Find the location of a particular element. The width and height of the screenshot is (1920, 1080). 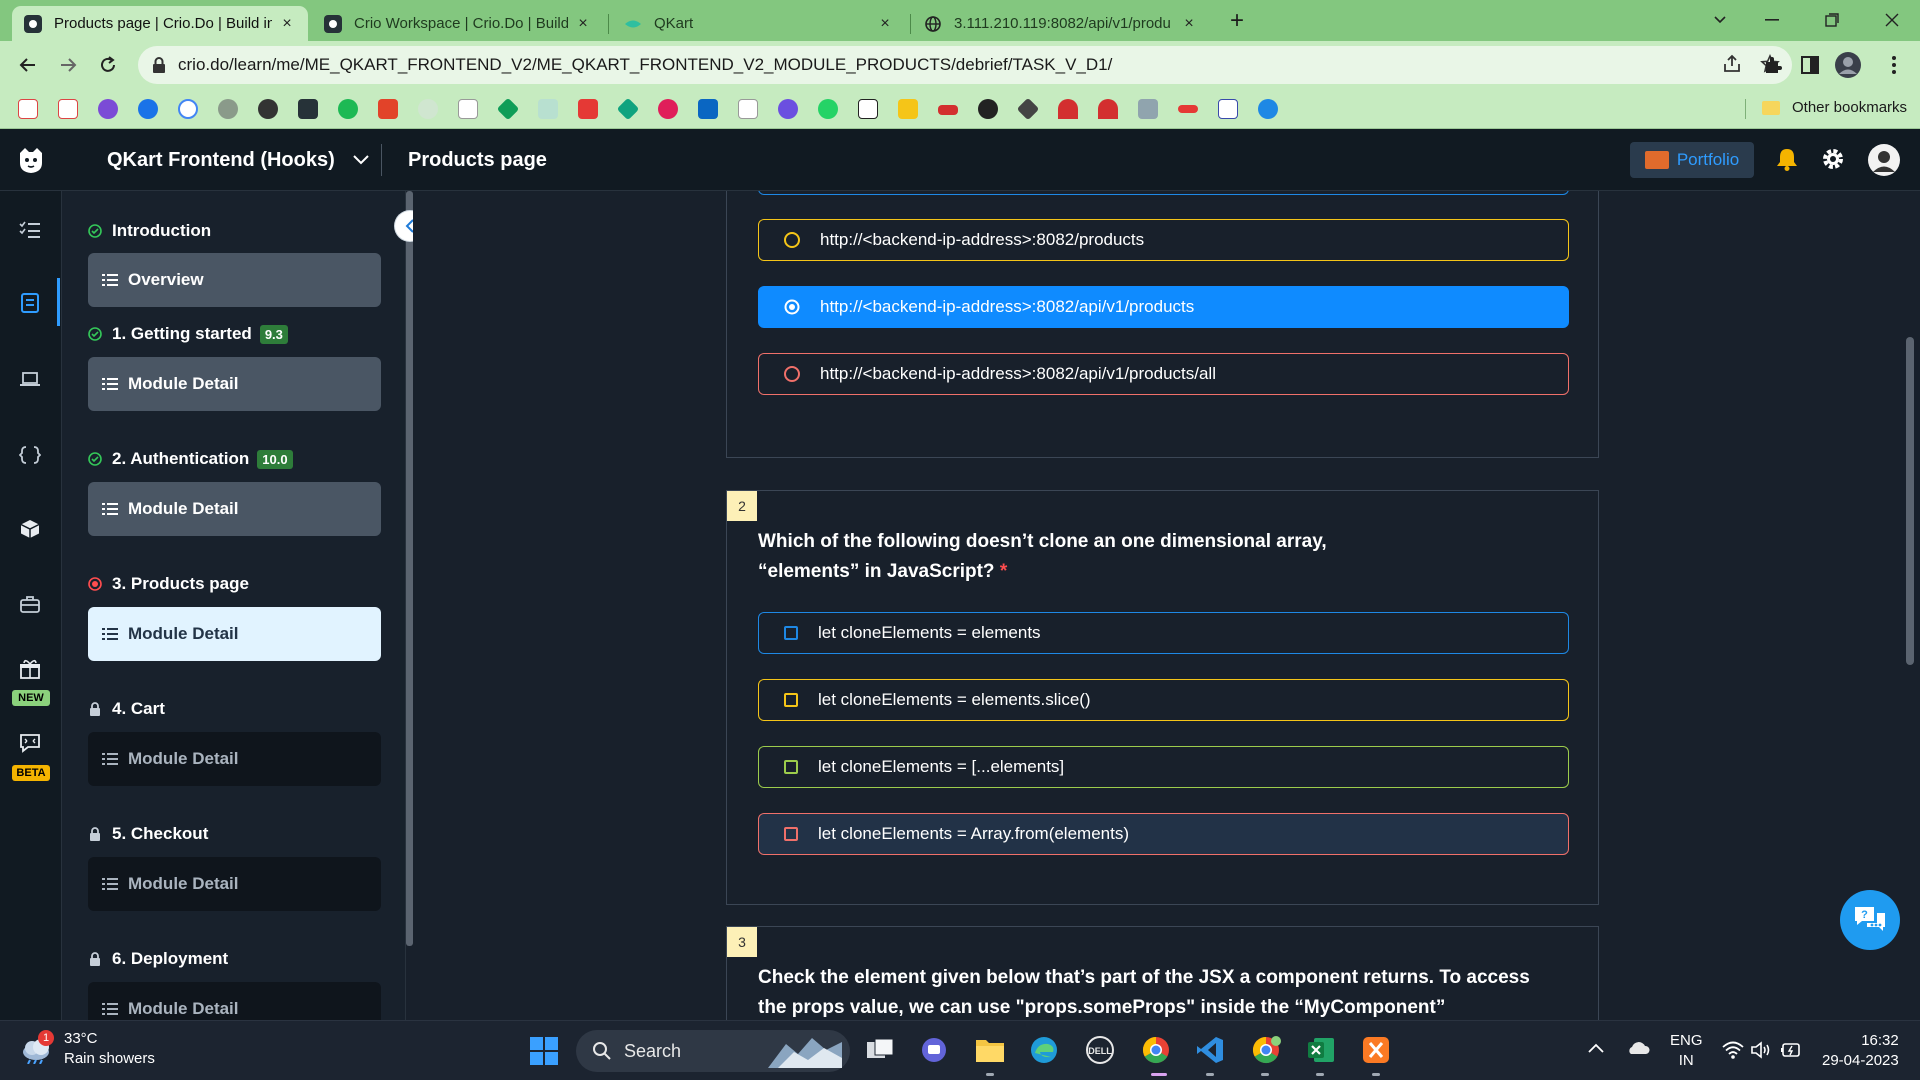

xampp-icon is located at coordinates (1376, 1050).